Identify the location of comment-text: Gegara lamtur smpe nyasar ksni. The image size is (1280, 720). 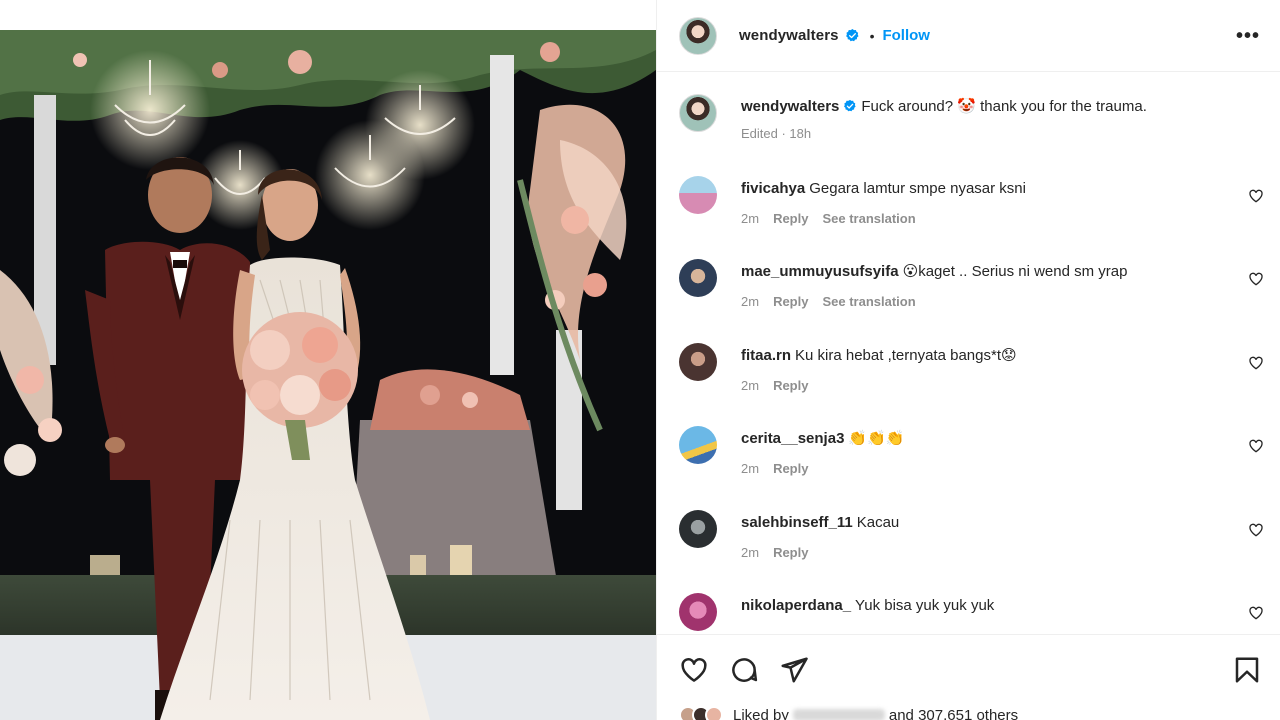
(917, 188).